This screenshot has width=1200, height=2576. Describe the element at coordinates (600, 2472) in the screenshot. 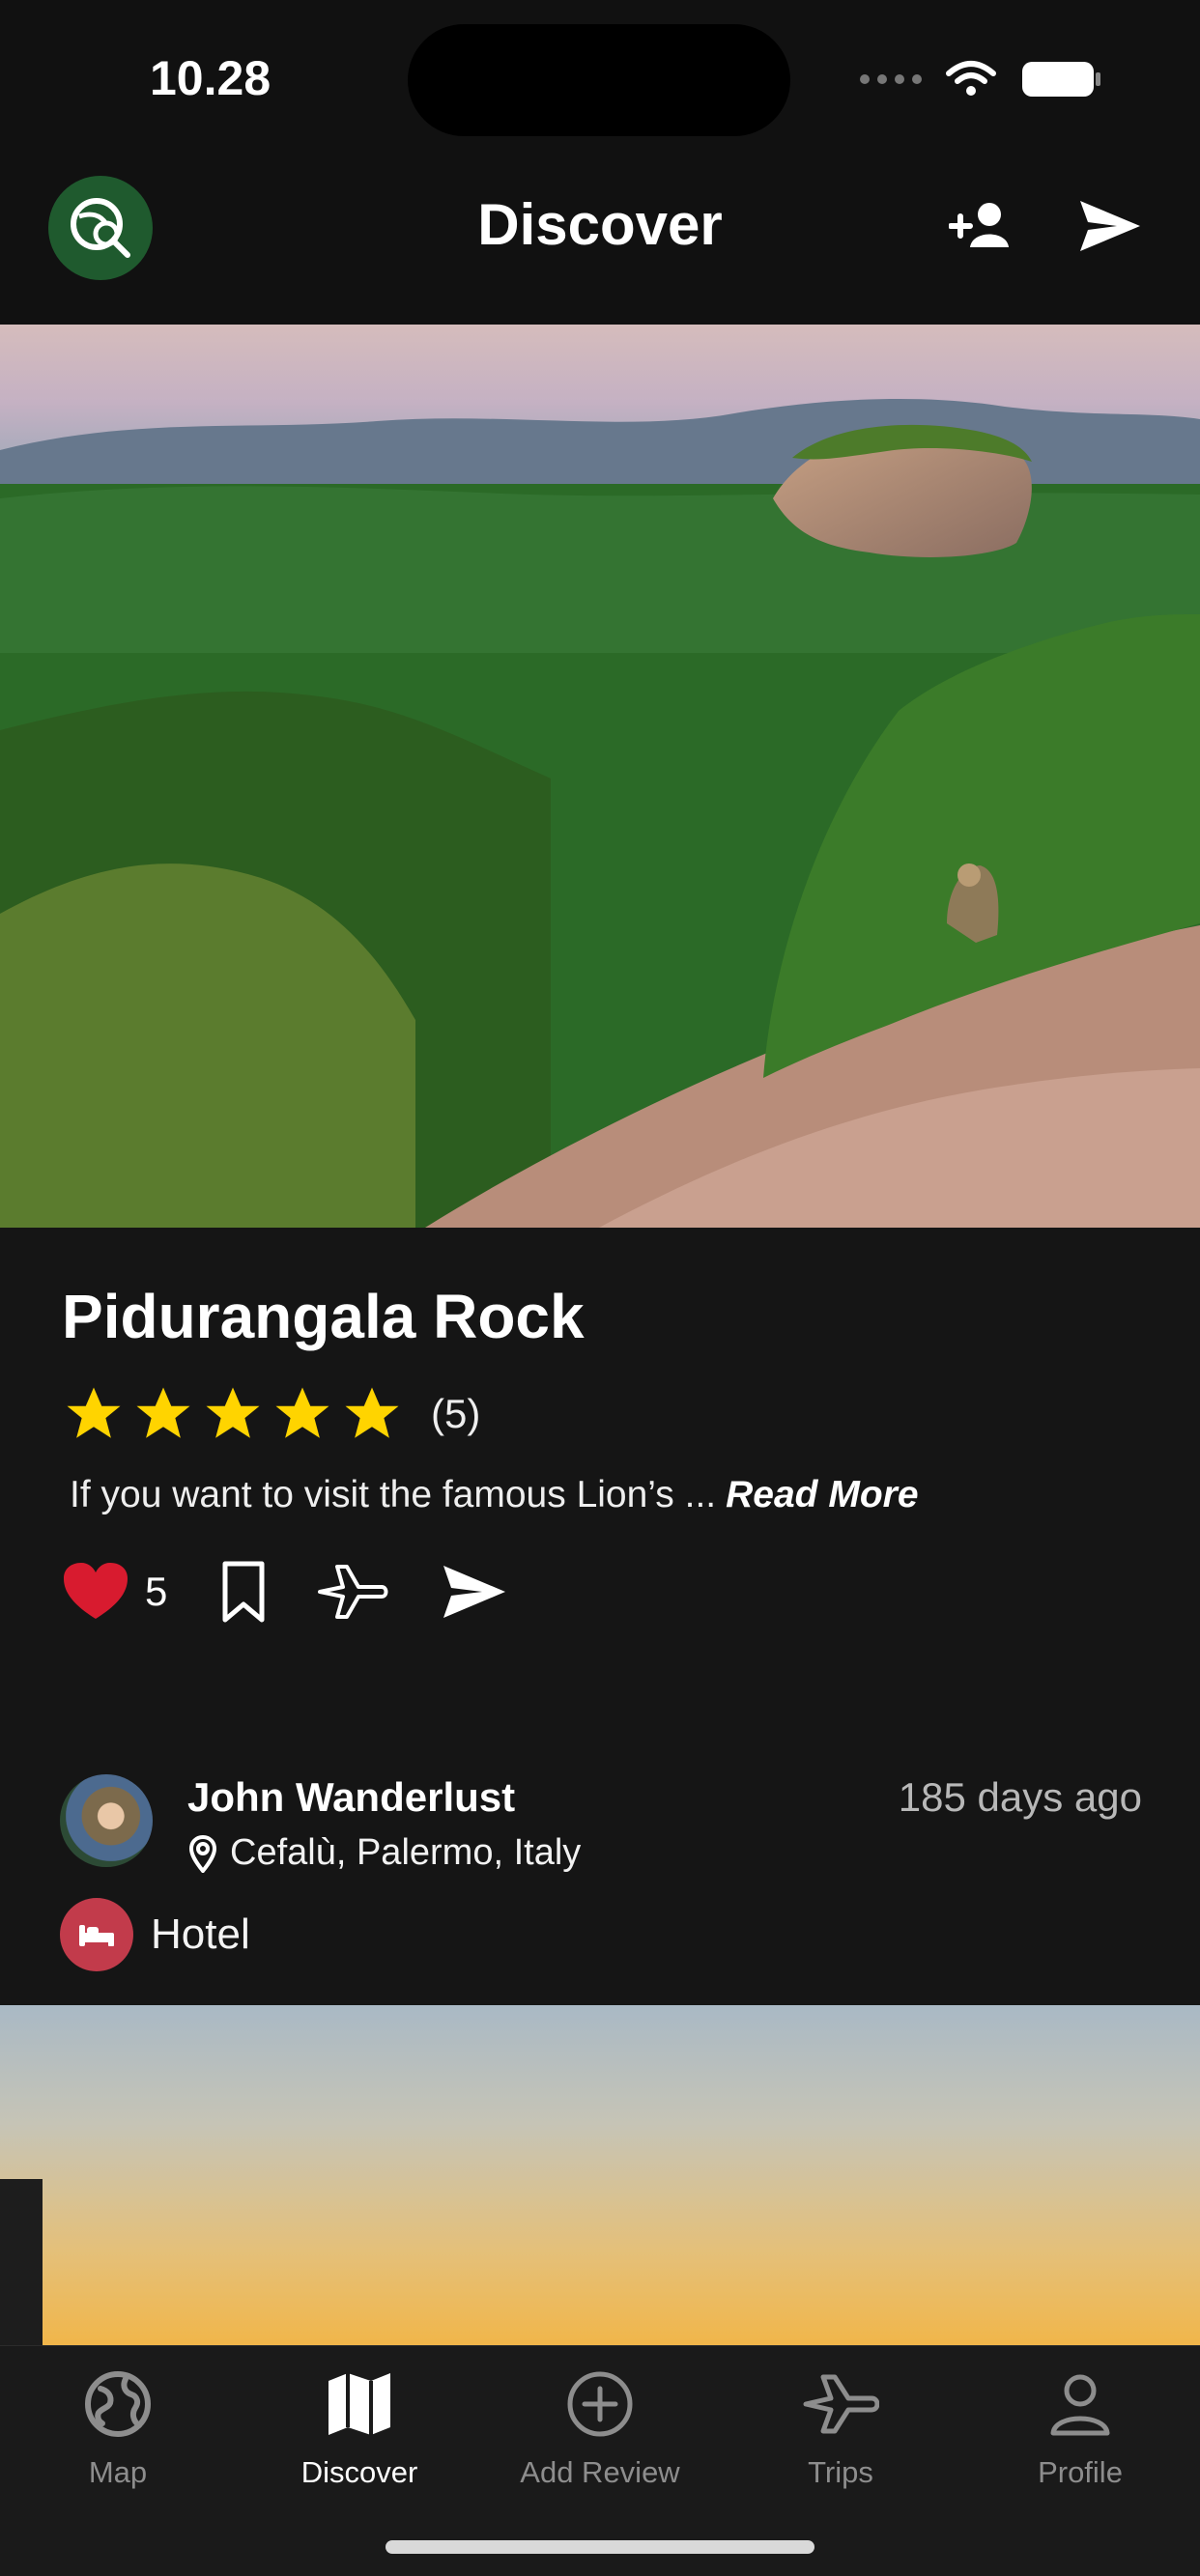

I see `tab-label: Add Review` at that location.